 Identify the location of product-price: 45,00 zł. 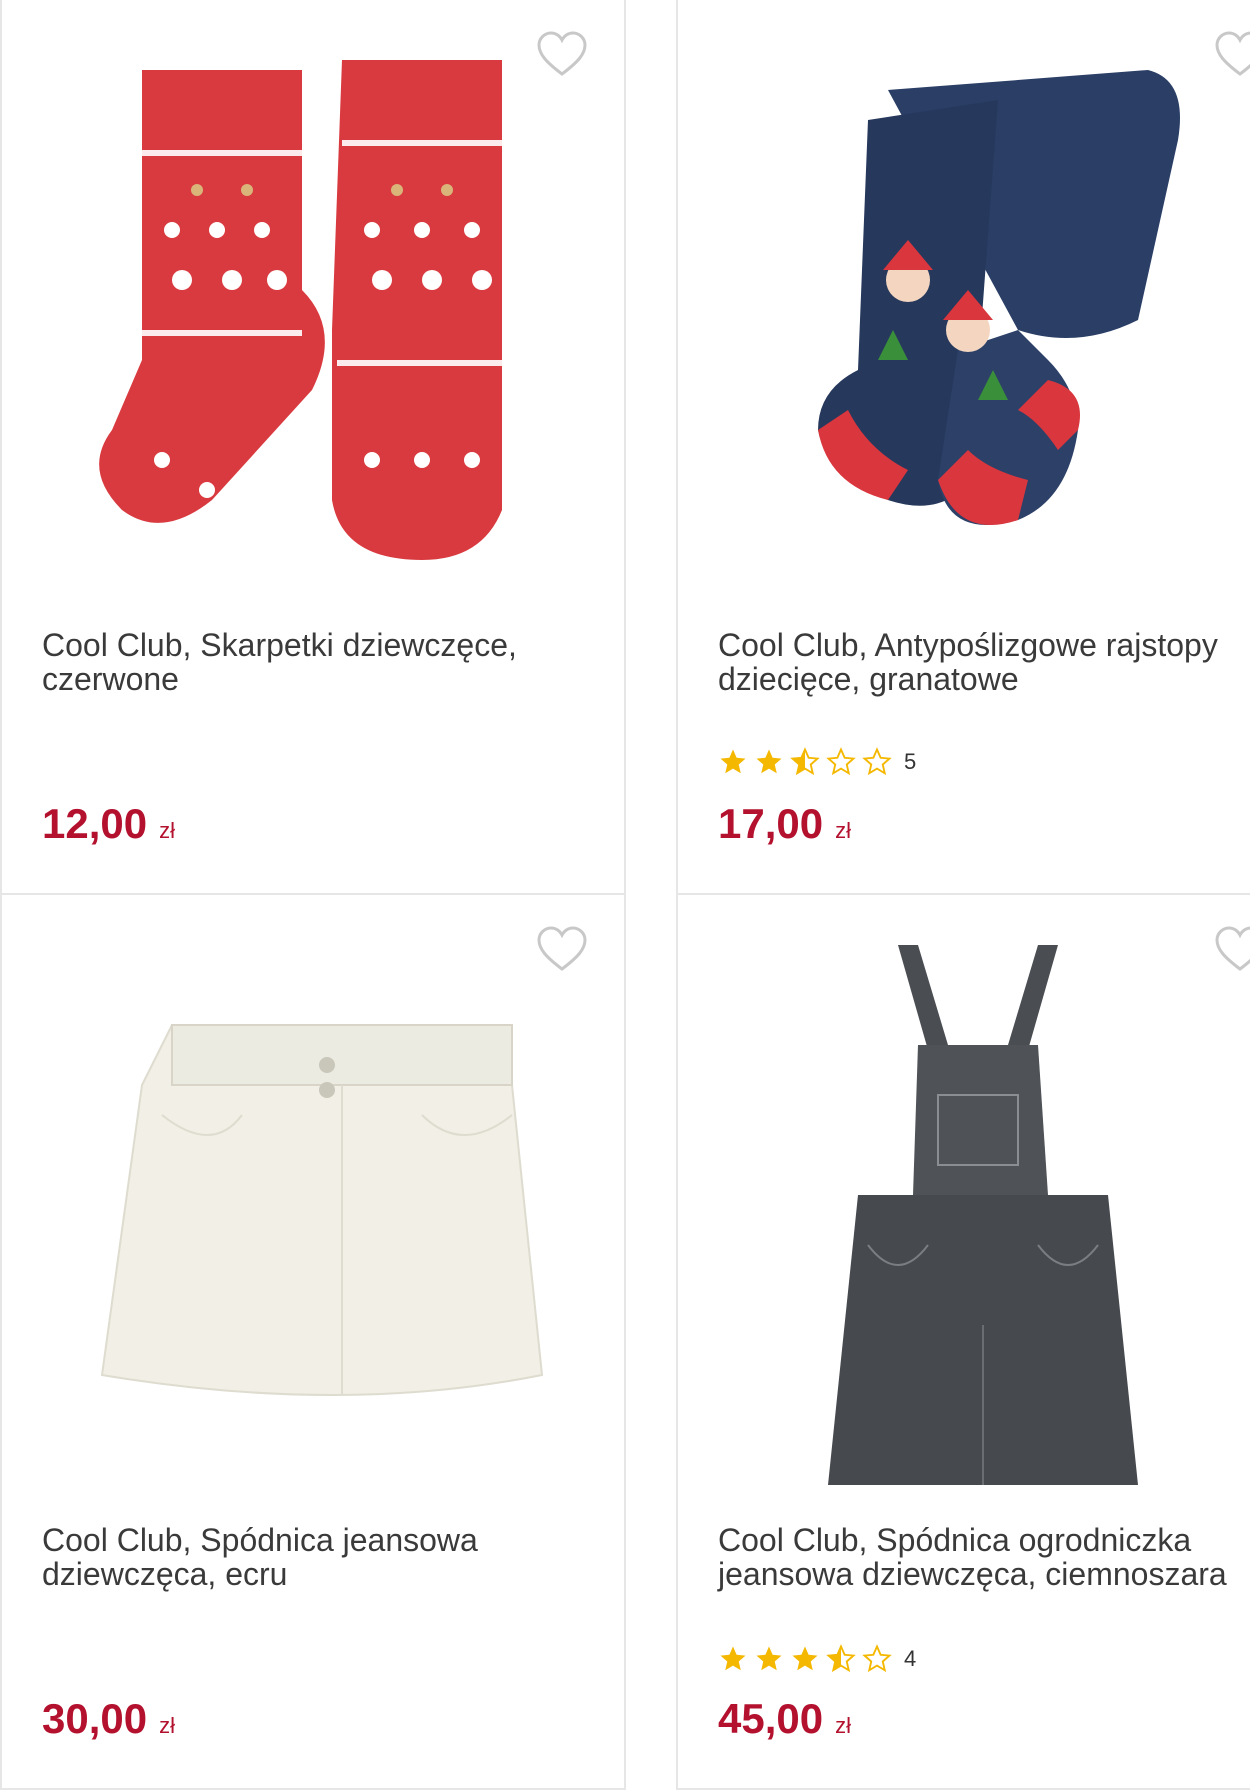
(784, 1719).